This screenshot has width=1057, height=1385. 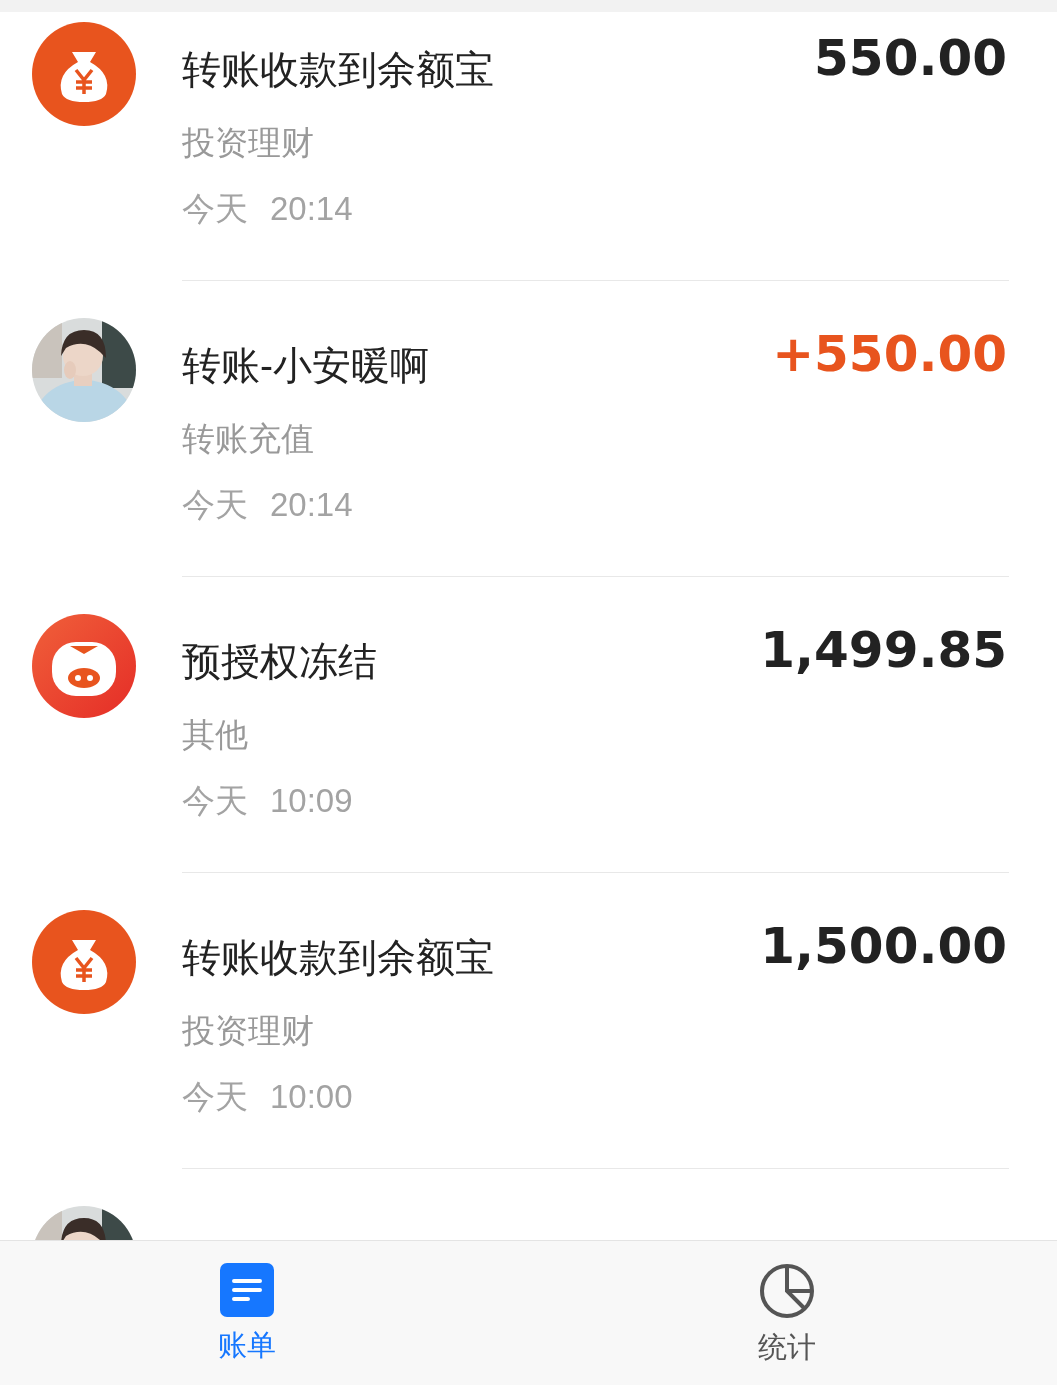 What do you see at coordinates (883, 946) in the screenshot?
I see `transaction-amount: 1,500.00` at bounding box center [883, 946].